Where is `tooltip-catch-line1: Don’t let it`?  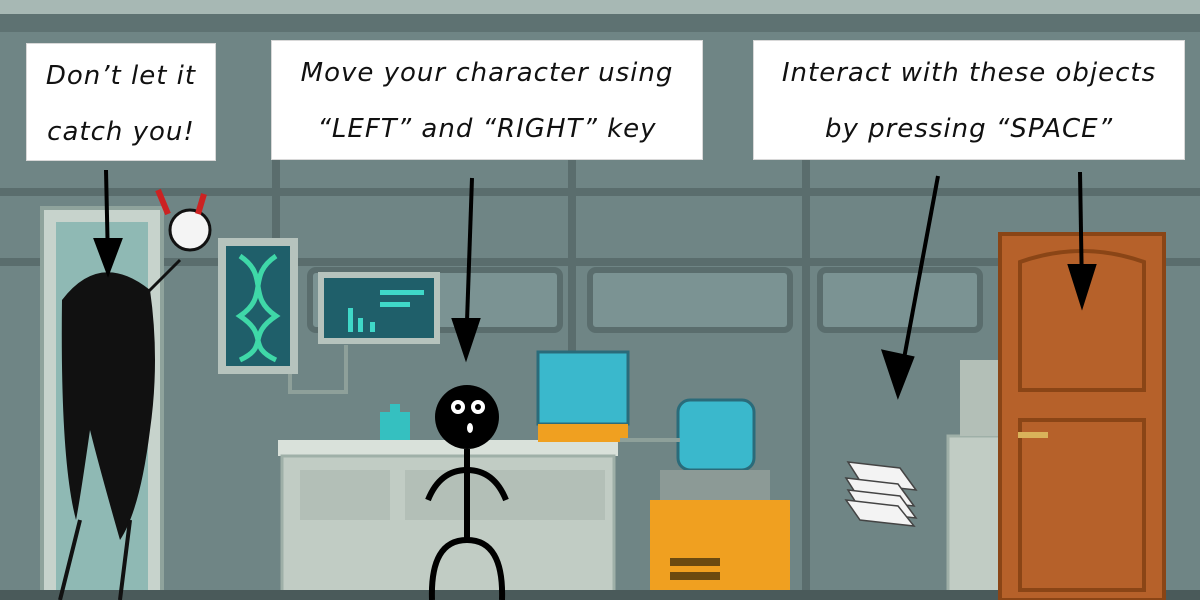 tooltip-catch-line1: Don’t let it is located at coordinates (121, 76).